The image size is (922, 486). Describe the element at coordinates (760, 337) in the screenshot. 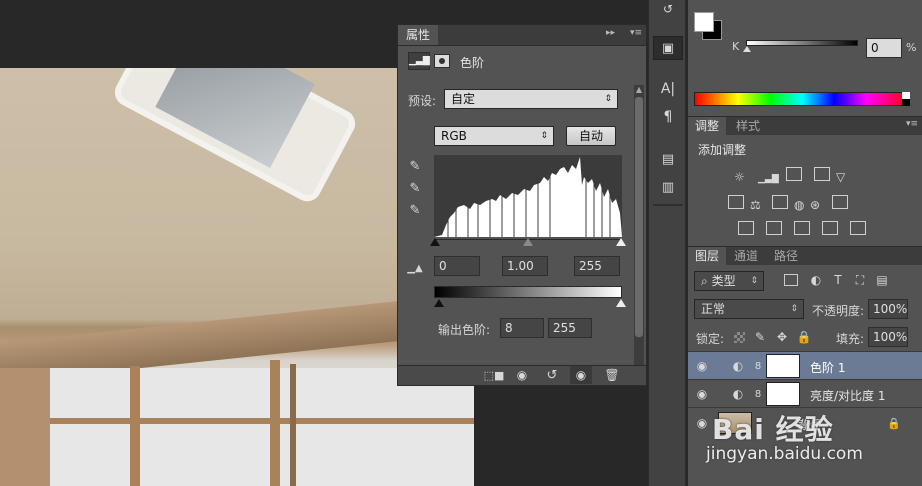

I see `lock-image-icon: ✎` at that location.